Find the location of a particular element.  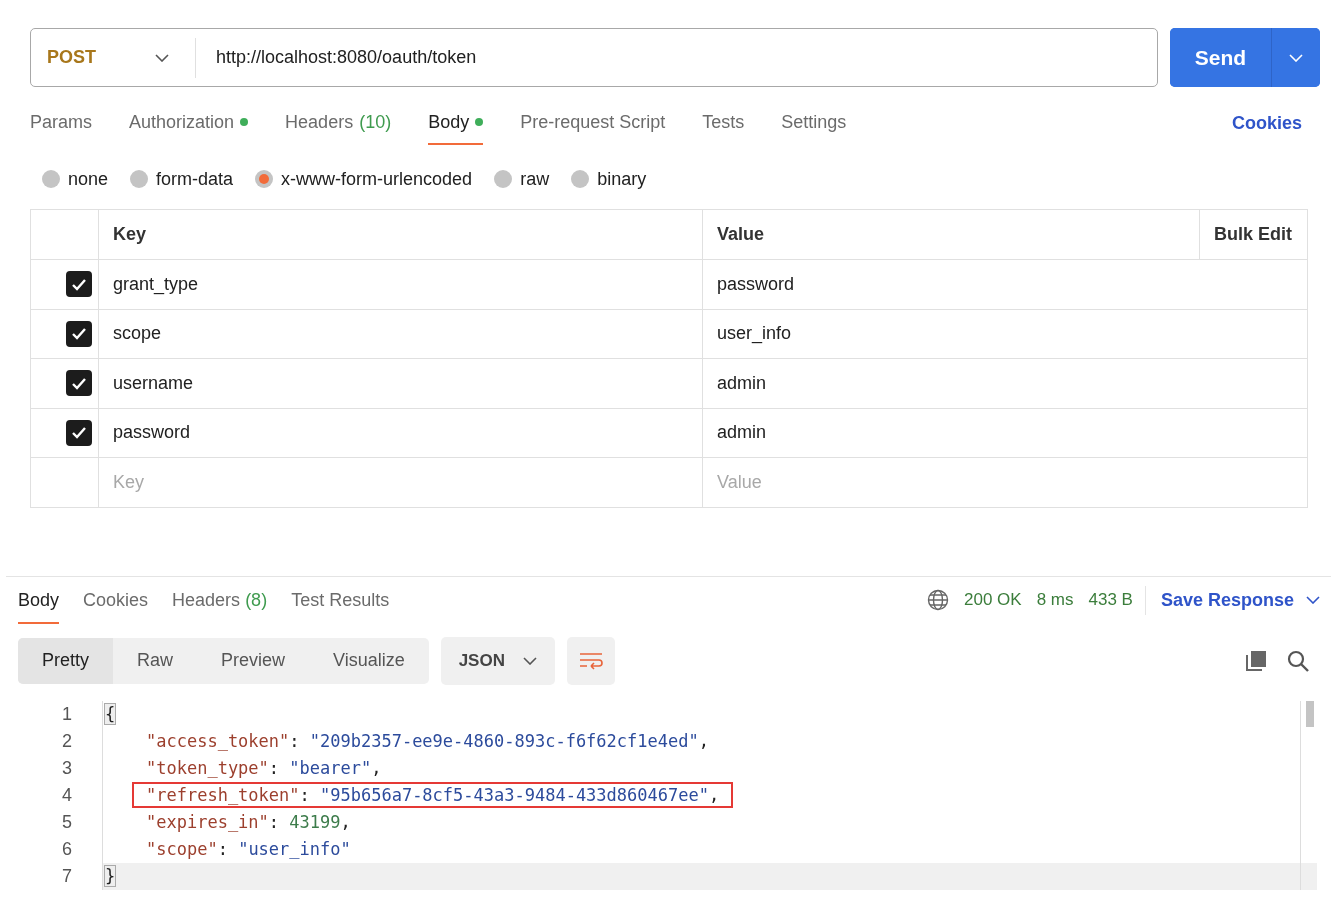

body-type-option: binary is located at coordinates (609, 179).